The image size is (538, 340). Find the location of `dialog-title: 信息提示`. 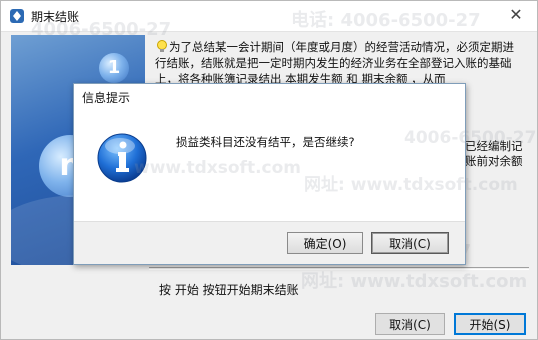

dialog-title: 信息提示 is located at coordinates (106, 98).